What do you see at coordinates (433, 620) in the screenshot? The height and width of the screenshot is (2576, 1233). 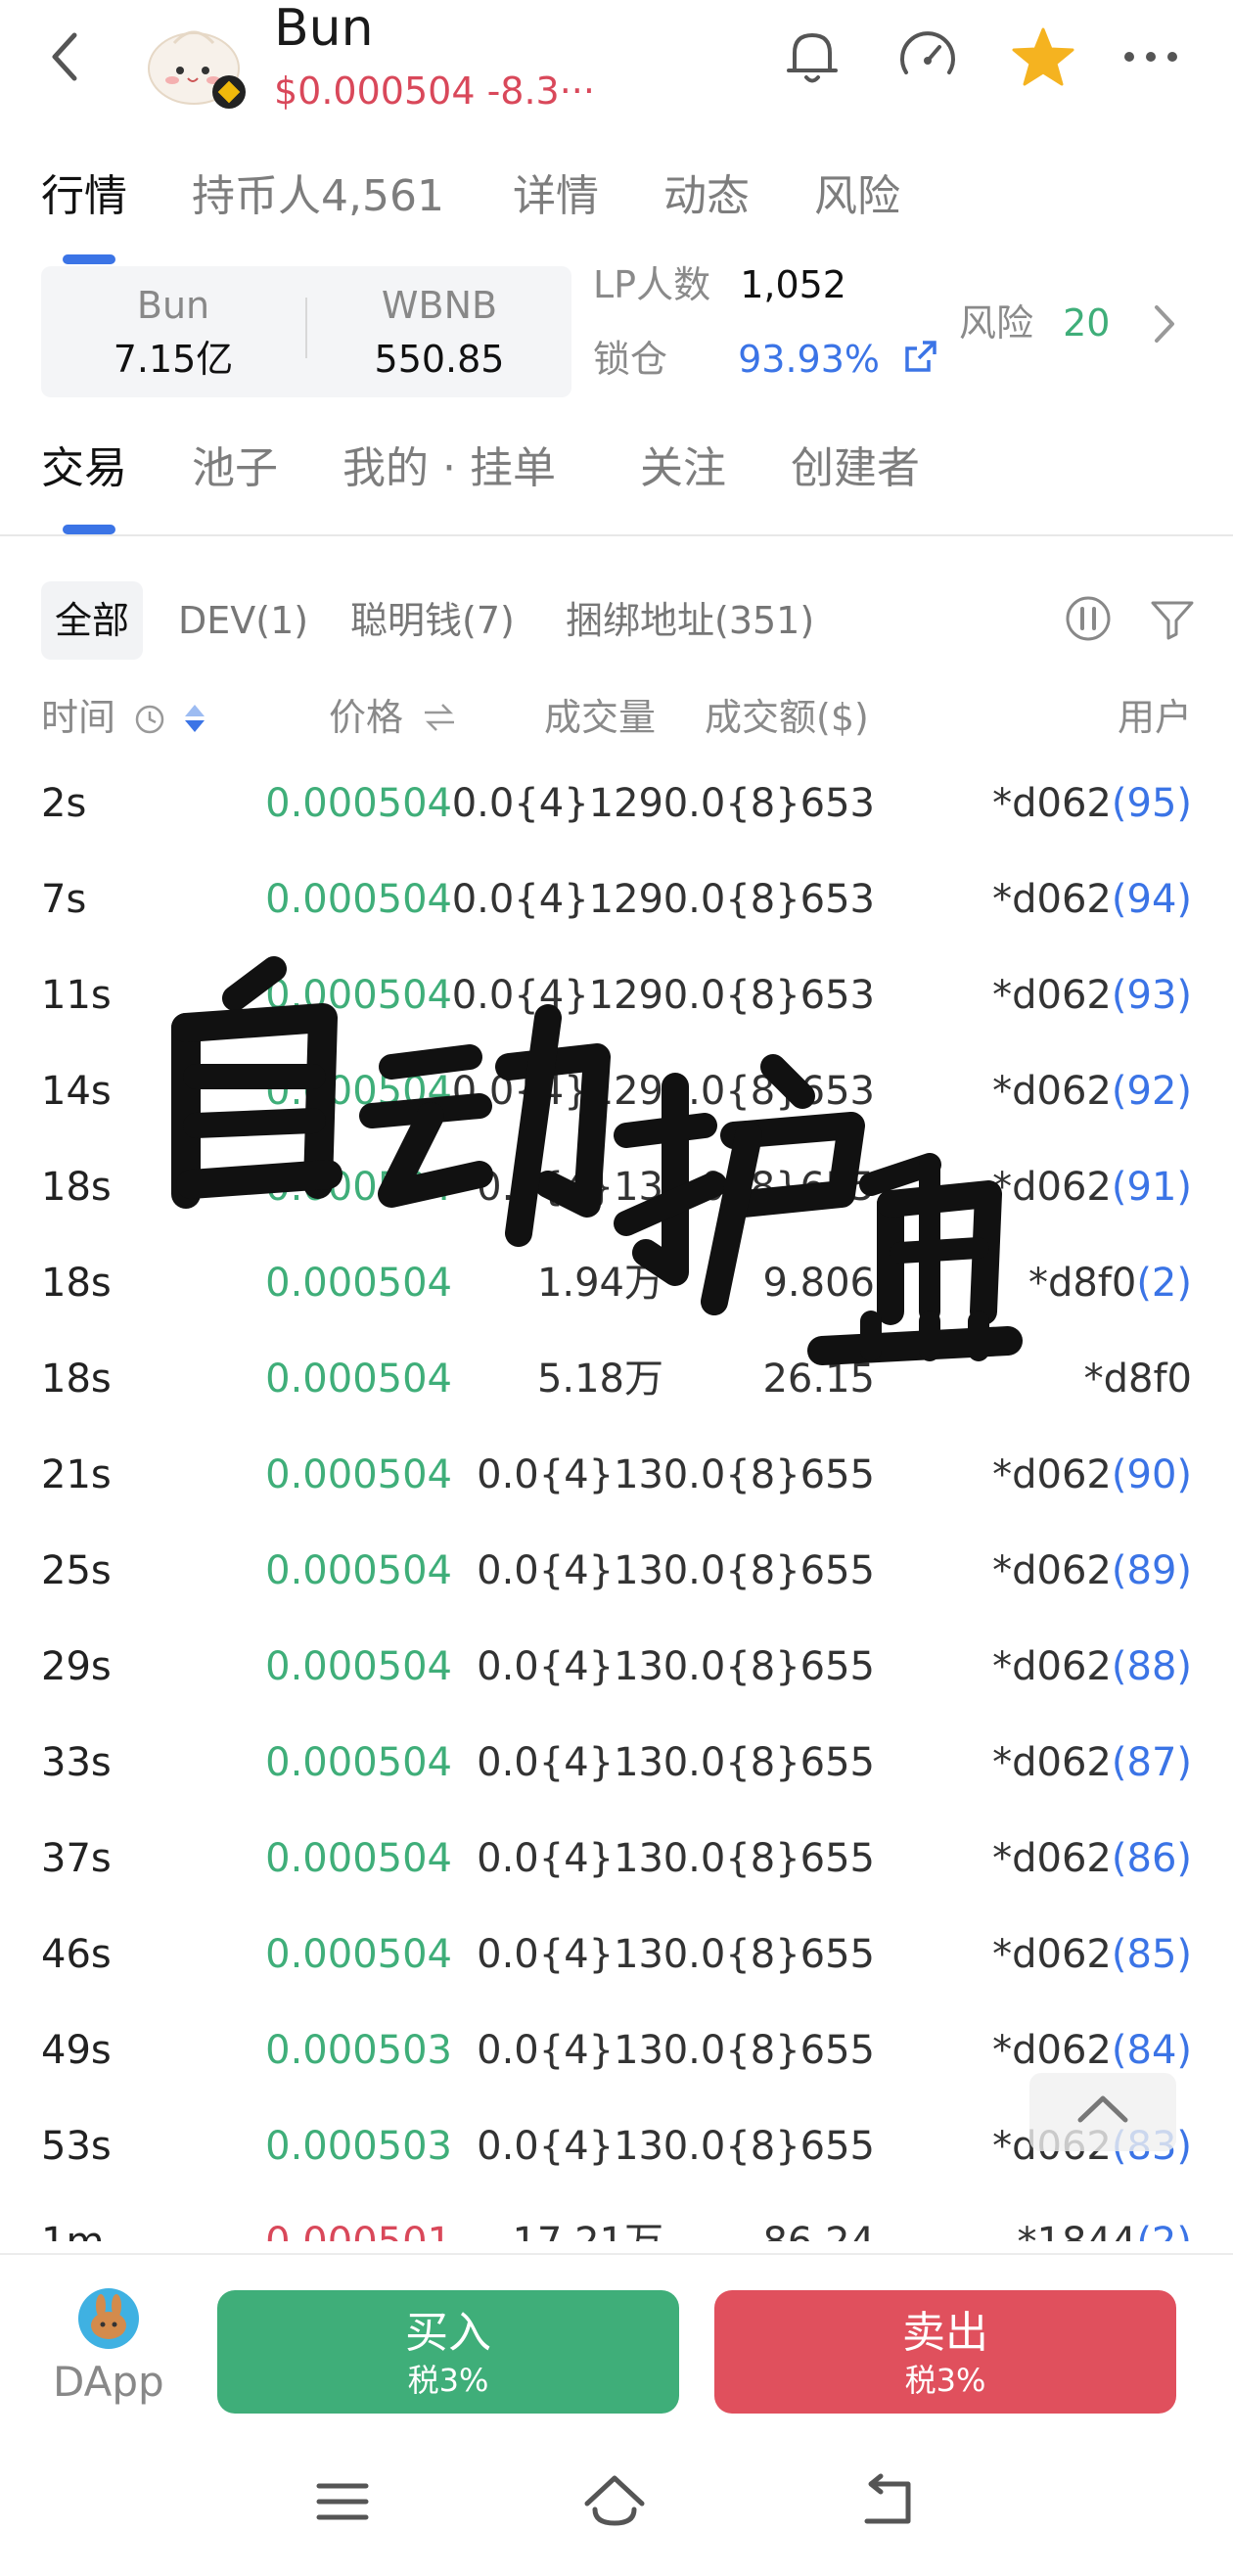 I see `filter-smart-money: 聪明钱(7)` at bounding box center [433, 620].